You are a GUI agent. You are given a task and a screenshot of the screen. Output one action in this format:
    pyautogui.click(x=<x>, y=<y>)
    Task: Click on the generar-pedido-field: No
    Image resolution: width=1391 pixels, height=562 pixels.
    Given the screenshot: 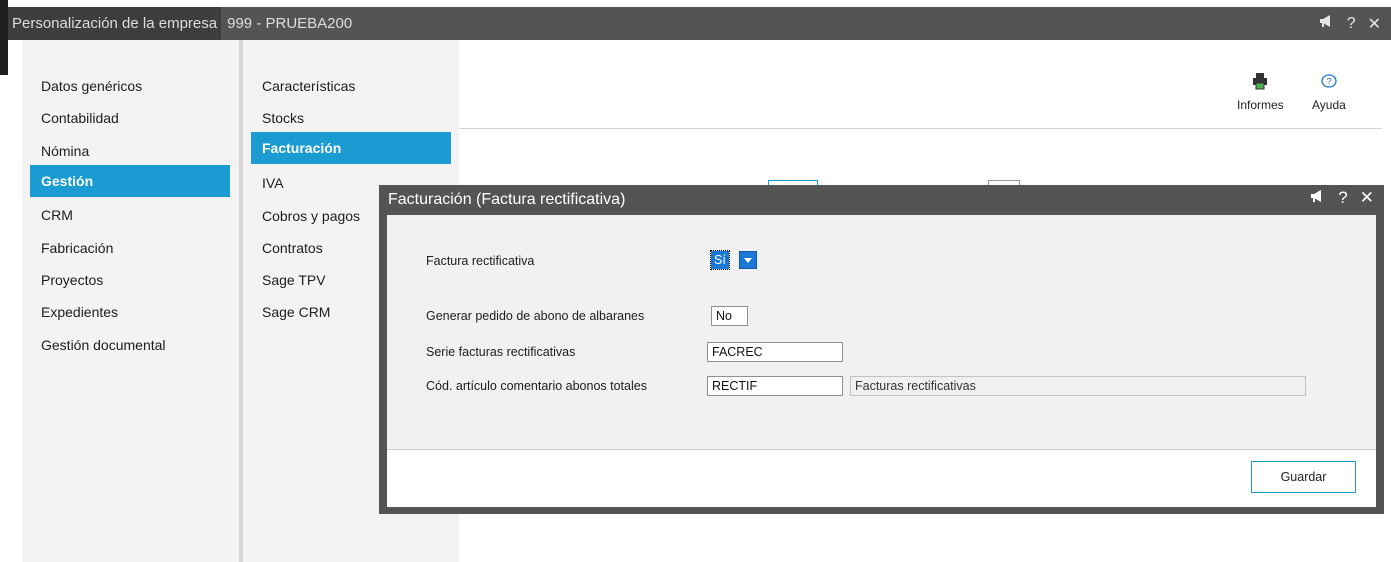 What is the action you would take?
    pyautogui.click(x=729, y=316)
    